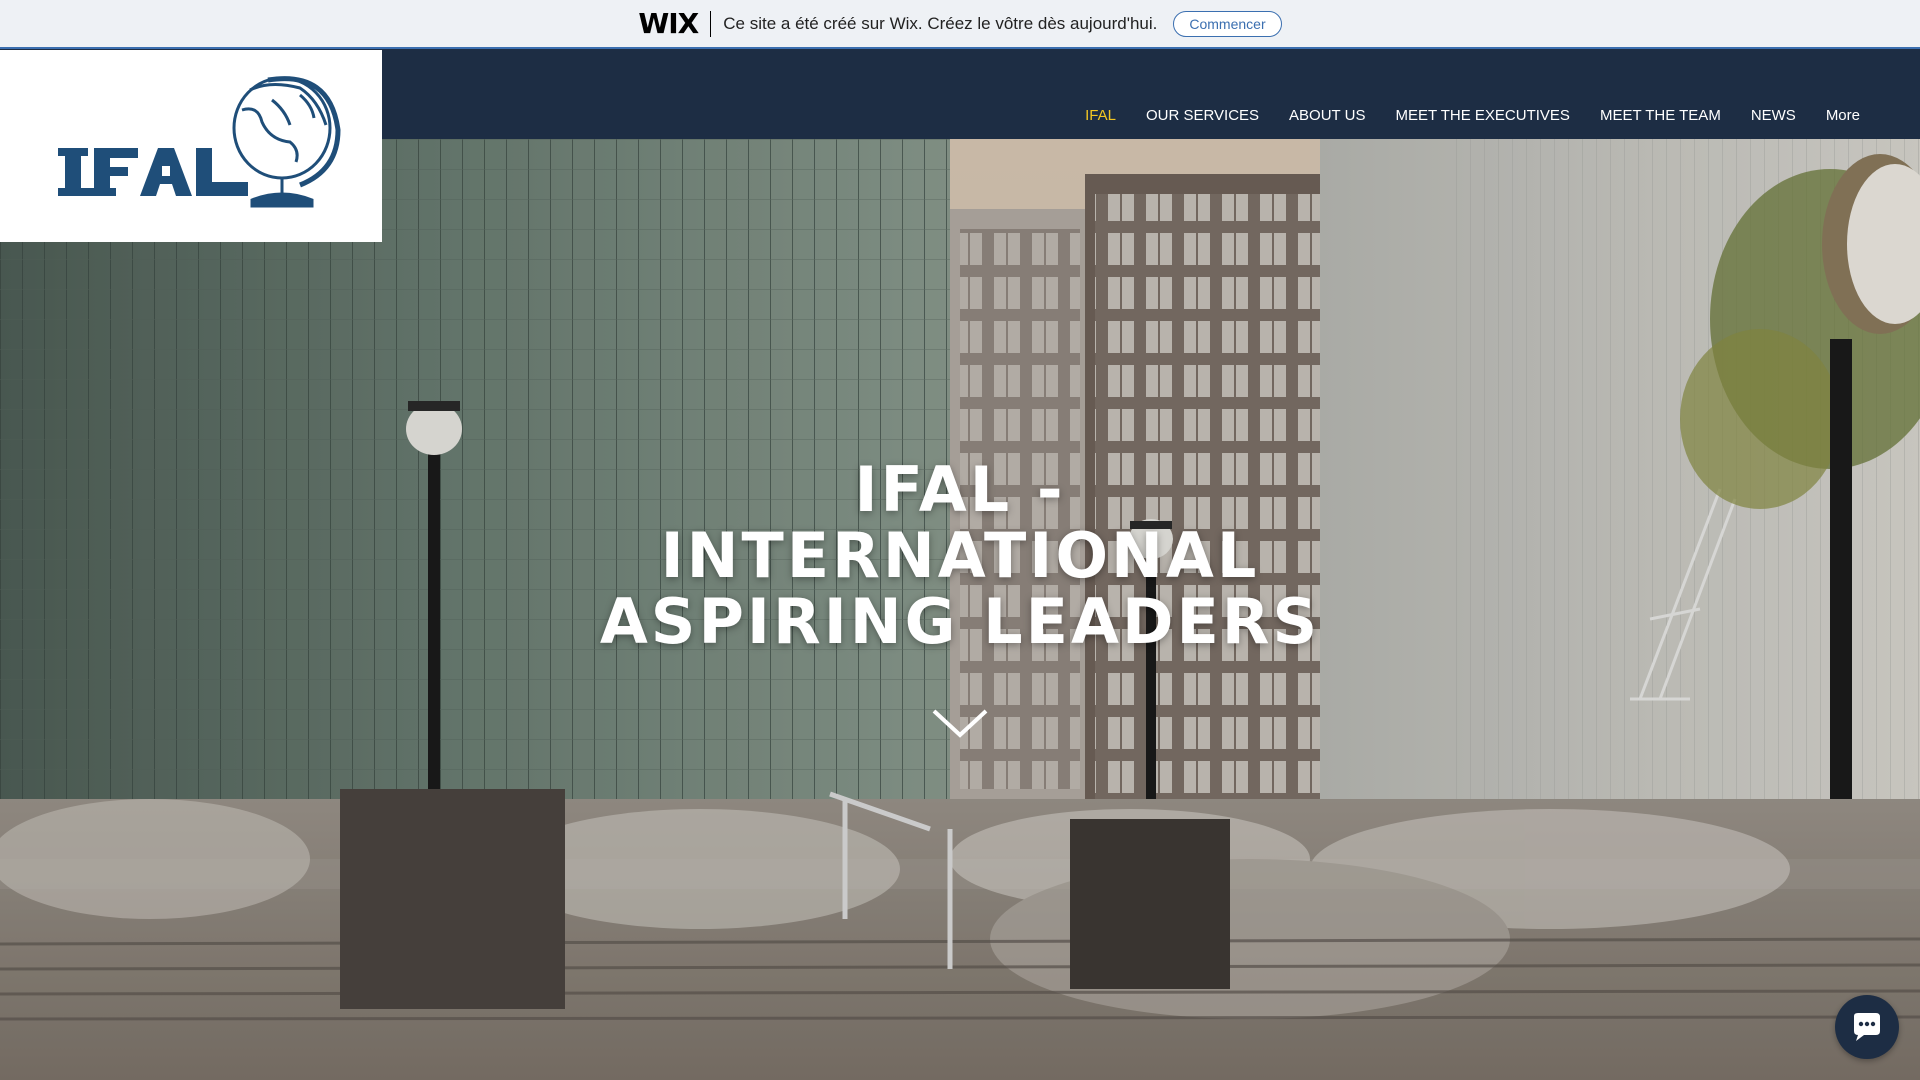 This screenshot has height=1080, width=1920. What do you see at coordinates (668, 23) in the screenshot?
I see `wix-logo: WIX` at bounding box center [668, 23].